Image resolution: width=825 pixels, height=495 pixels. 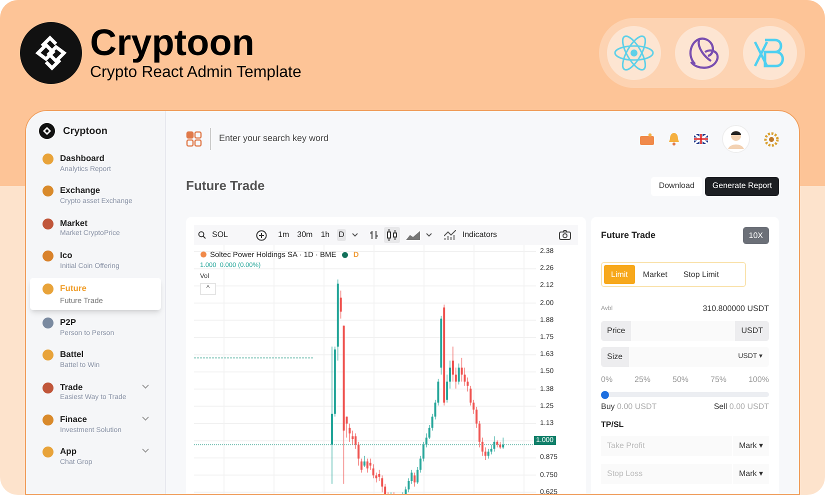 What do you see at coordinates (628, 235) in the screenshot?
I see `order-title: Future Trade` at bounding box center [628, 235].